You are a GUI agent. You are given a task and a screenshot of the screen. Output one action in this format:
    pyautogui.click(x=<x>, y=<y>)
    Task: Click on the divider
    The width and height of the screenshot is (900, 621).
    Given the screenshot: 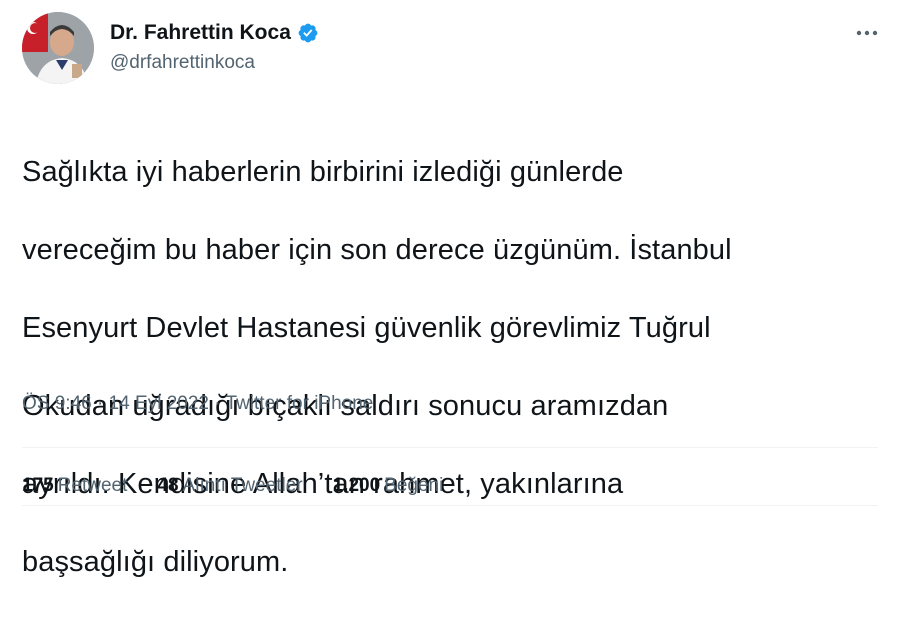 What is the action you would take?
    pyautogui.click(x=450, y=447)
    